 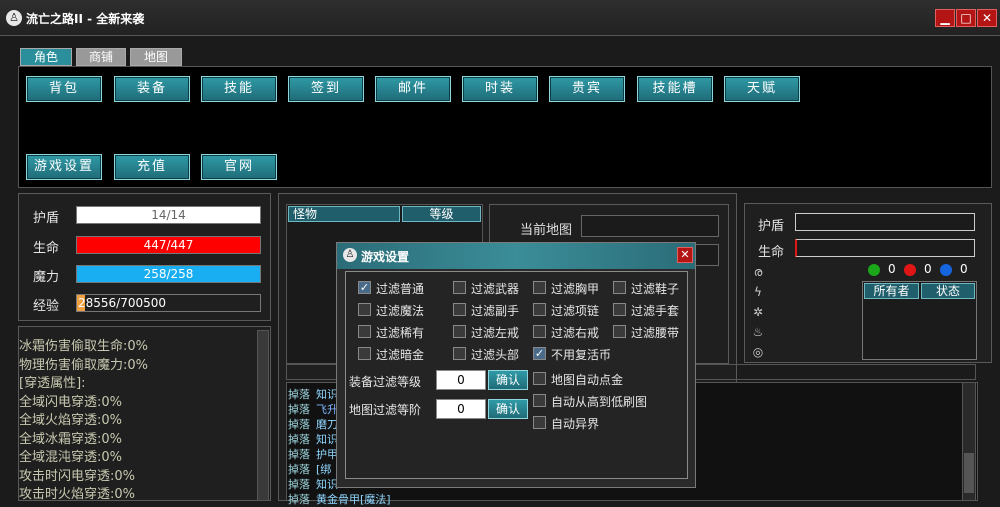 What do you see at coordinates (313, 424) in the screenshot?
I see `drop-log-line: 掉落 磨刀` at bounding box center [313, 424].